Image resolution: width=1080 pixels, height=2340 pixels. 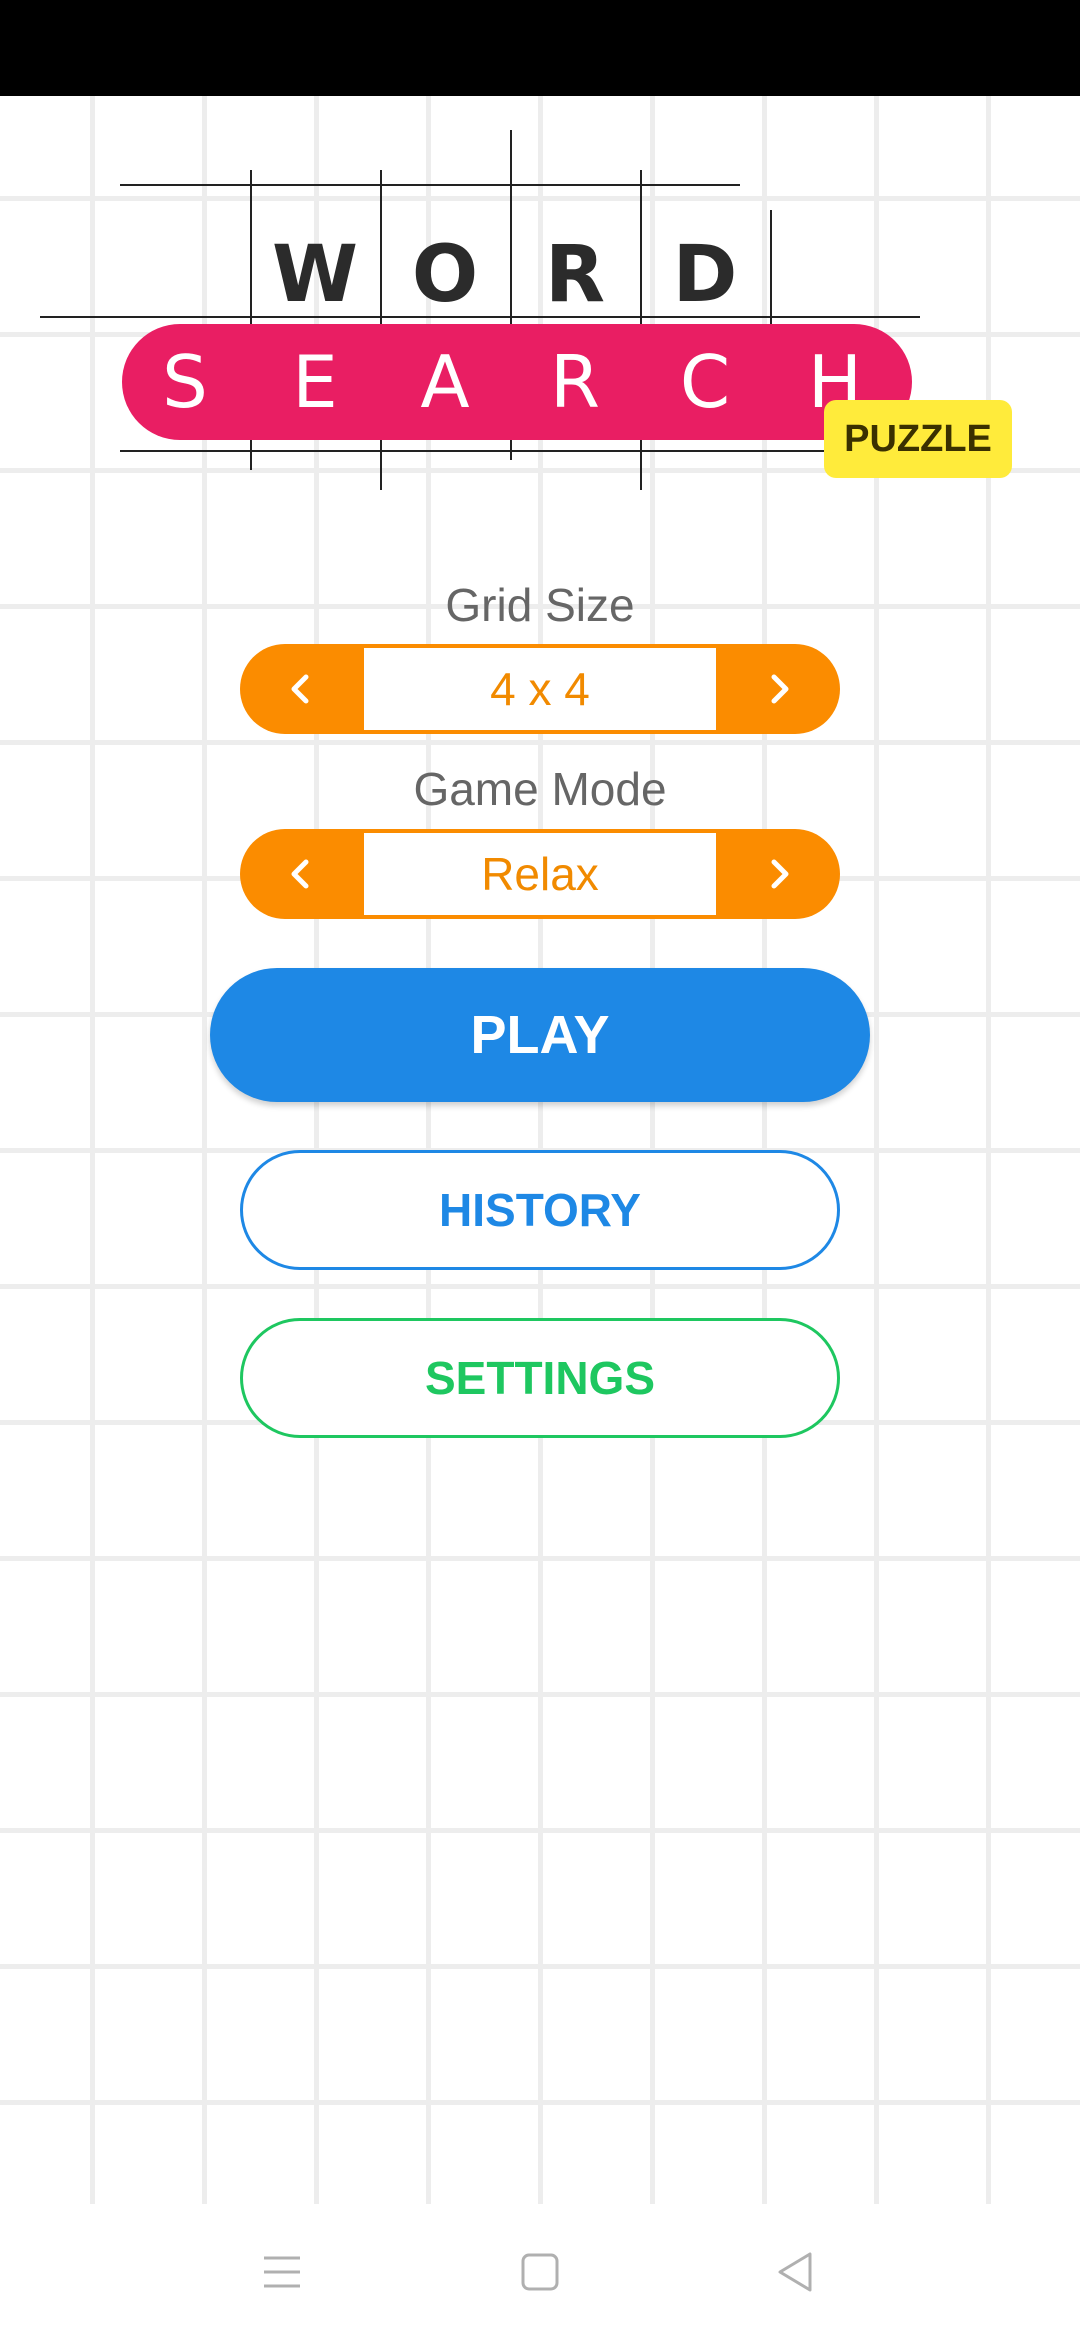 I want to click on grid-size-selector: 4 x 4, so click(x=540, y=689).